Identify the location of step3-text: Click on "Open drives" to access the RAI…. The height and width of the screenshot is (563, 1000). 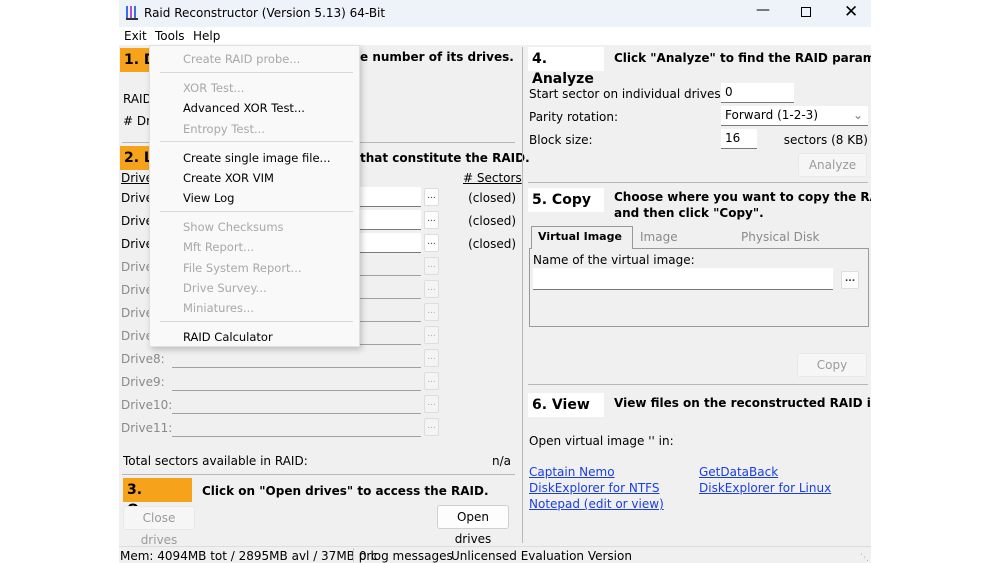
(345, 491).